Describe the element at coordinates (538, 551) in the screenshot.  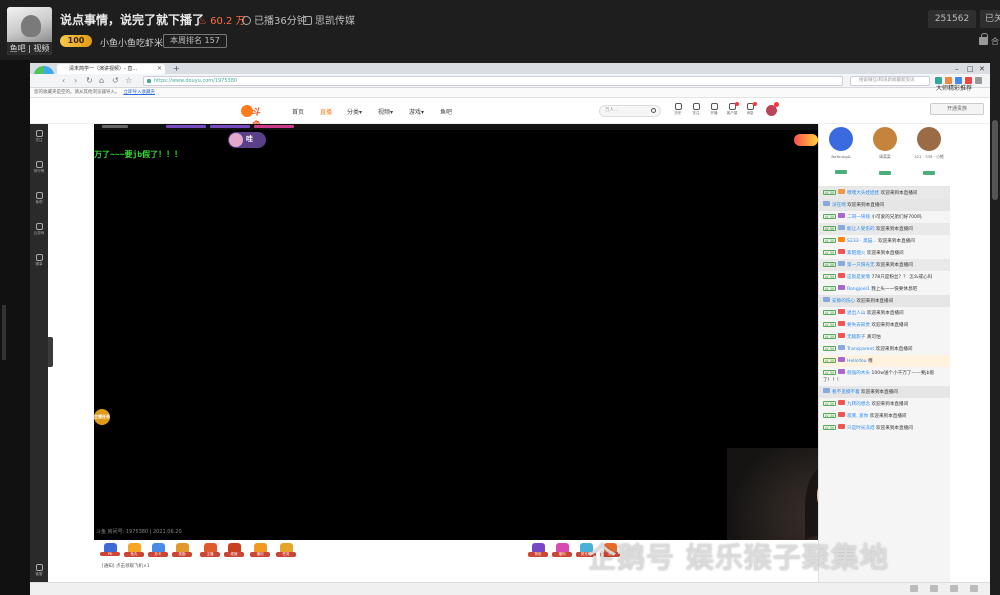
I see `gift-item: 背包` at that location.